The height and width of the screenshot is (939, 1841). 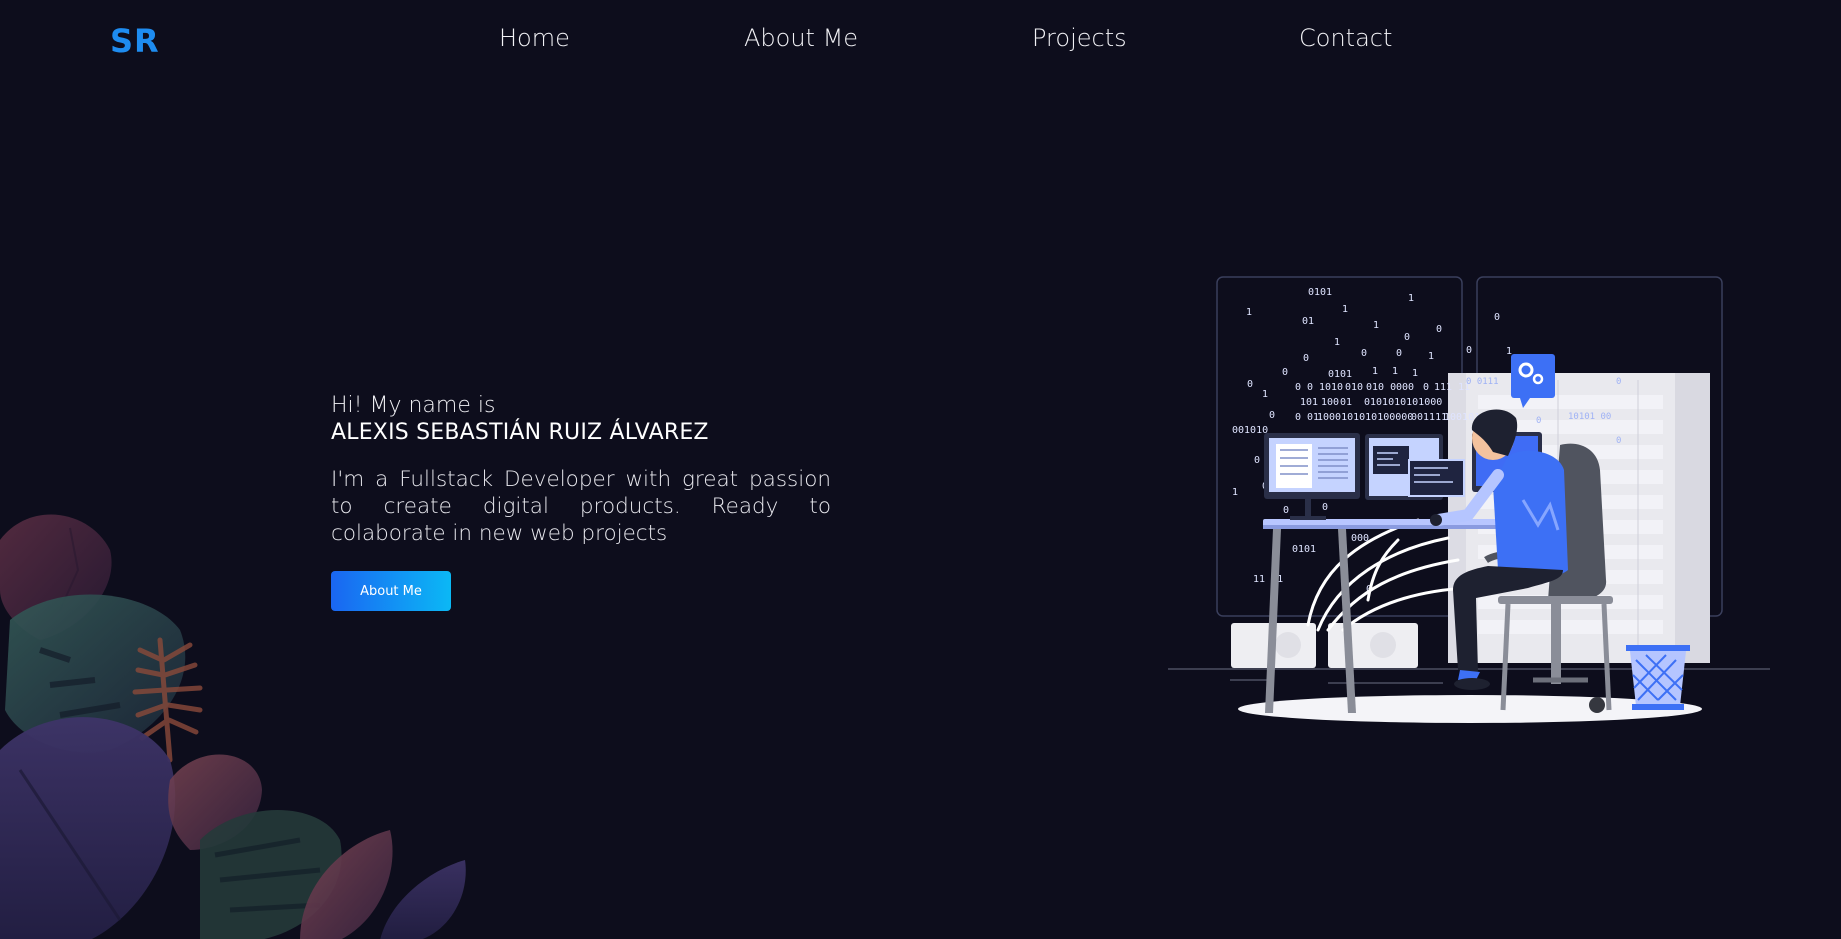 What do you see at coordinates (413, 405) in the screenshot?
I see `hero-greeting: Hi! My name is` at bounding box center [413, 405].